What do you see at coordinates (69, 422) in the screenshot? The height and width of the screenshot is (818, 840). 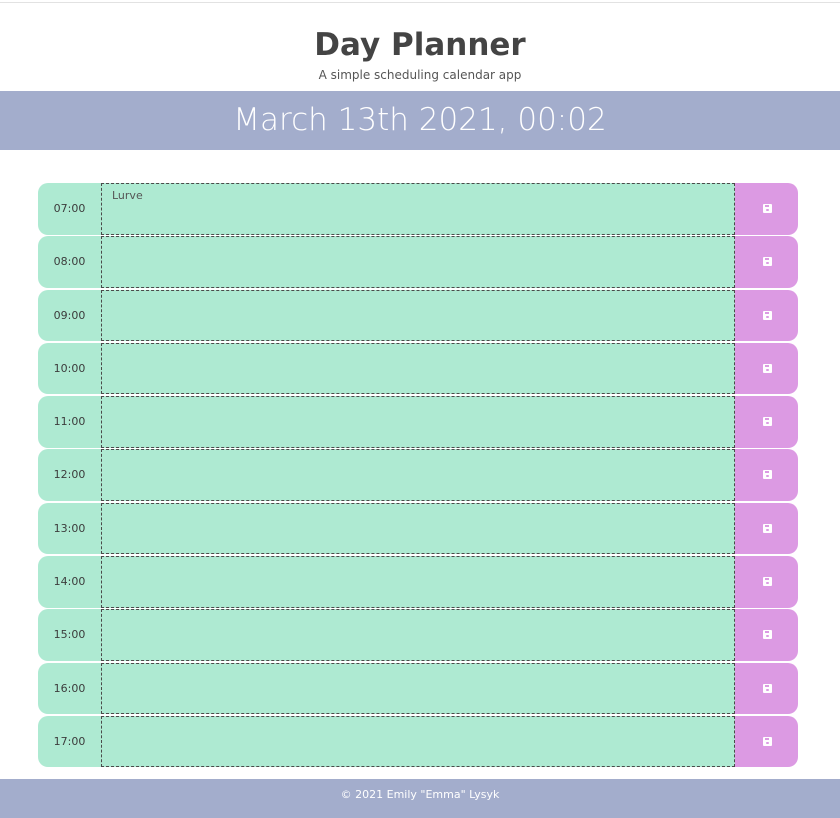 I see `hour-label: 11:00` at bounding box center [69, 422].